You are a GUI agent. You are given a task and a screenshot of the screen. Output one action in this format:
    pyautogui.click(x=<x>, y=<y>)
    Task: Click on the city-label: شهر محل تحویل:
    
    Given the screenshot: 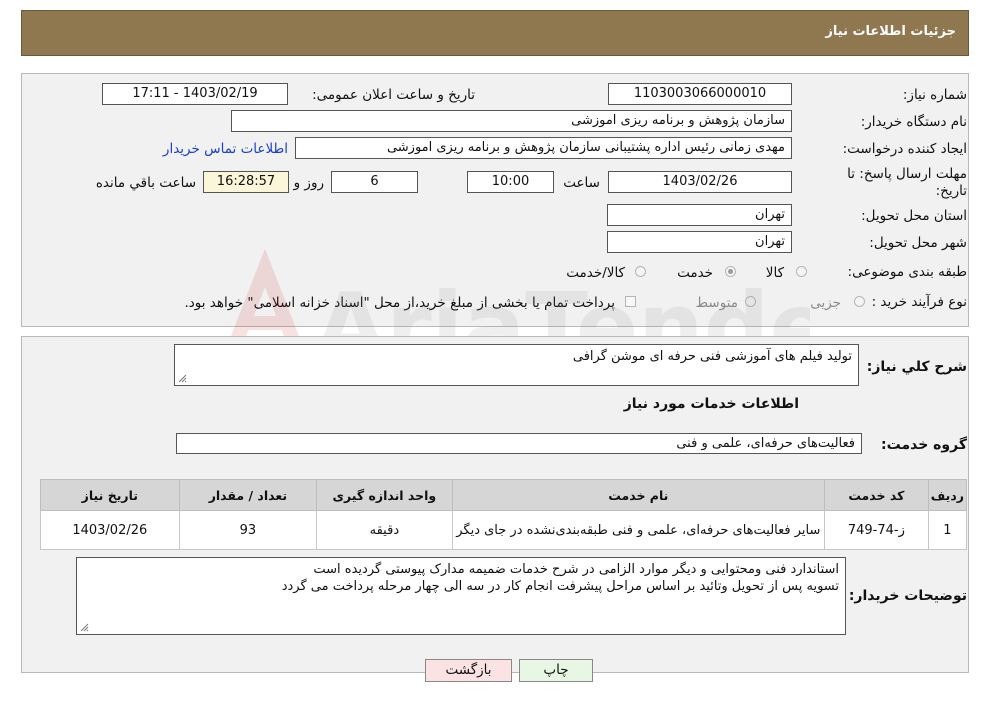 What is the action you would take?
    pyautogui.click(x=918, y=243)
    